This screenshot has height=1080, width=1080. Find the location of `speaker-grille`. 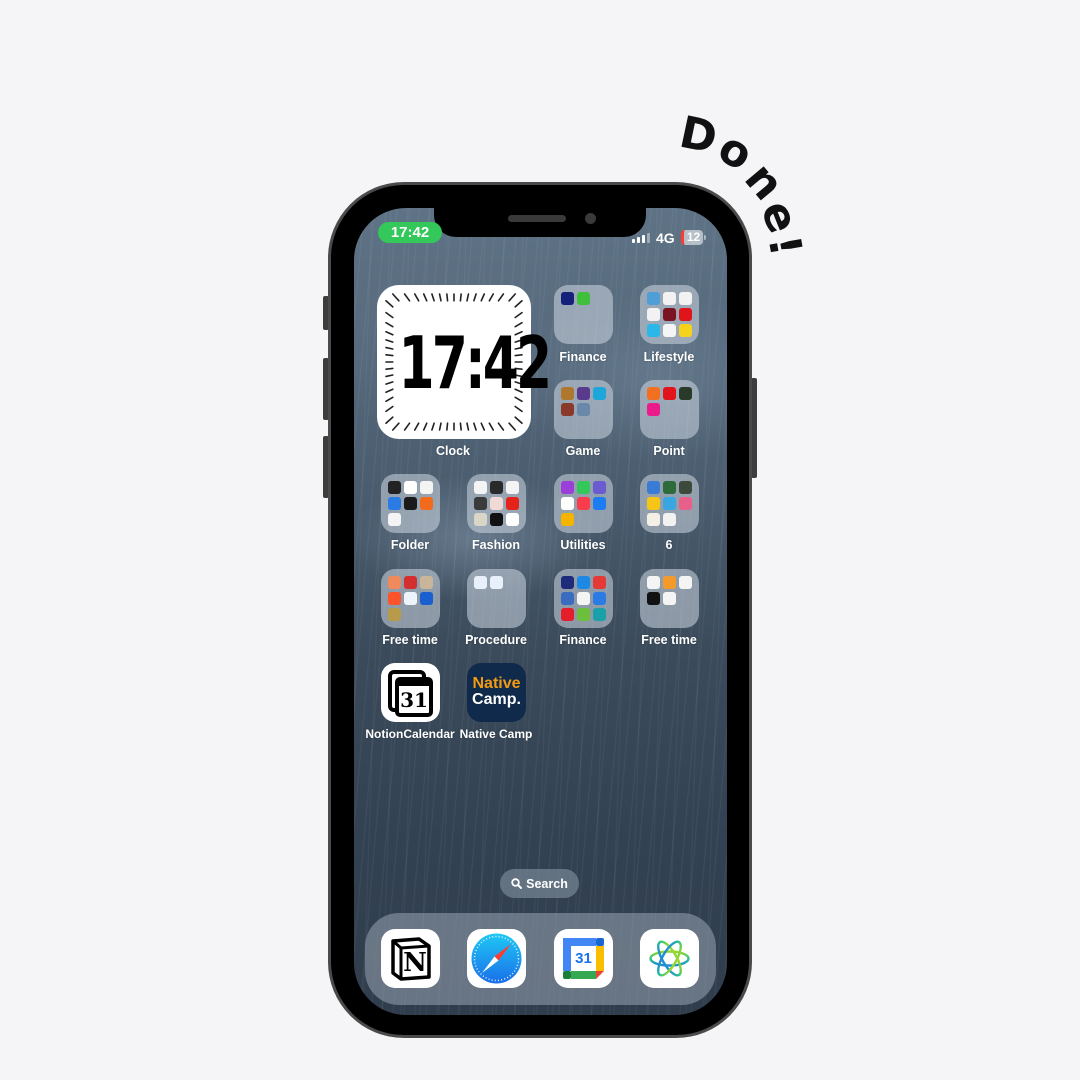

speaker-grille is located at coordinates (537, 218).